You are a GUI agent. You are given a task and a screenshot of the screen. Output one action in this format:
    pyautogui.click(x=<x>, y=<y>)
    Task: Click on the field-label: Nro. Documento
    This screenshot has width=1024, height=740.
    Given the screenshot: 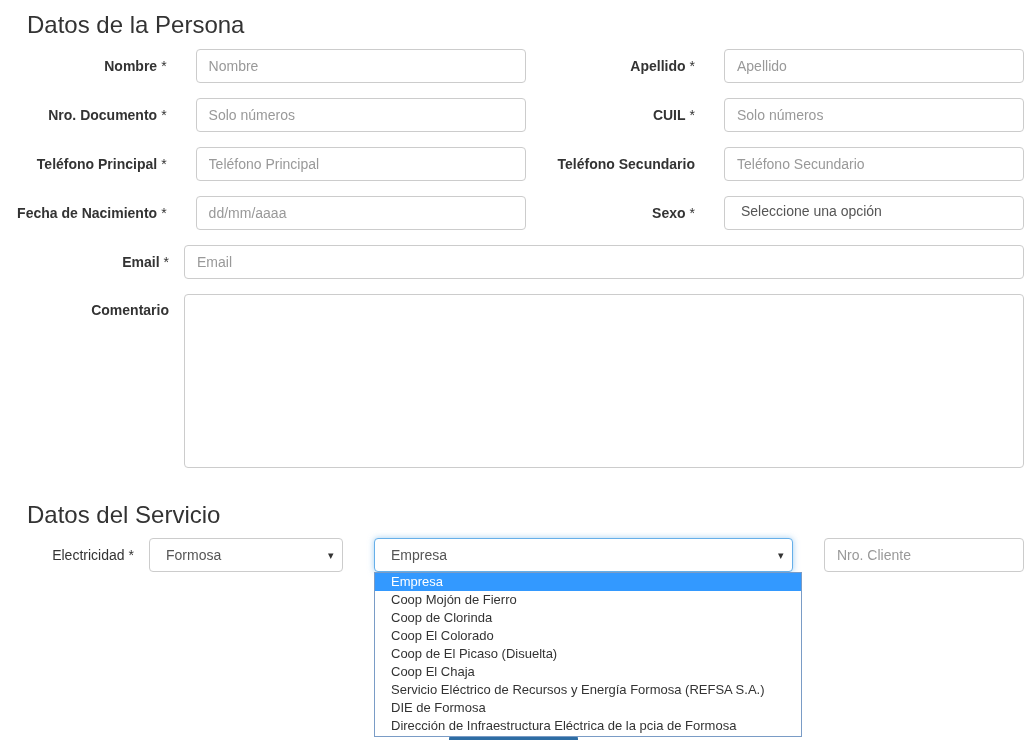 What is the action you would take?
    pyautogui.click(x=103, y=115)
    